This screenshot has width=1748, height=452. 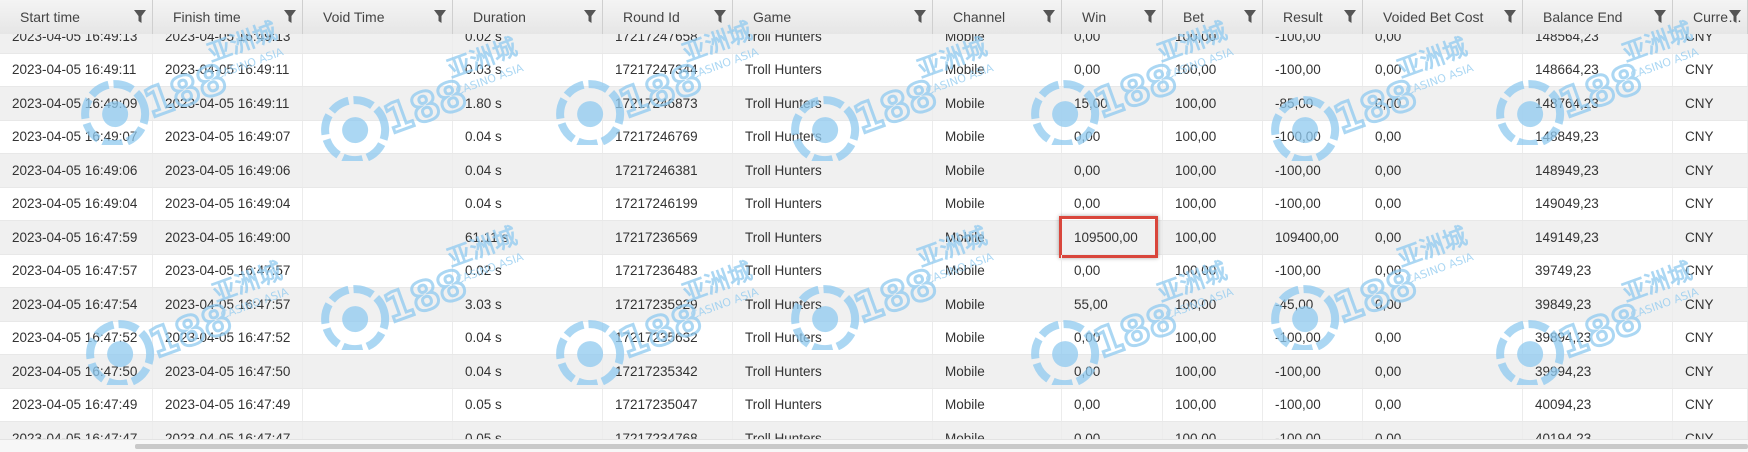 What do you see at coordinates (656, 103) in the screenshot?
I see `cell-text: 17217246873` at bounding box center [656, 103].